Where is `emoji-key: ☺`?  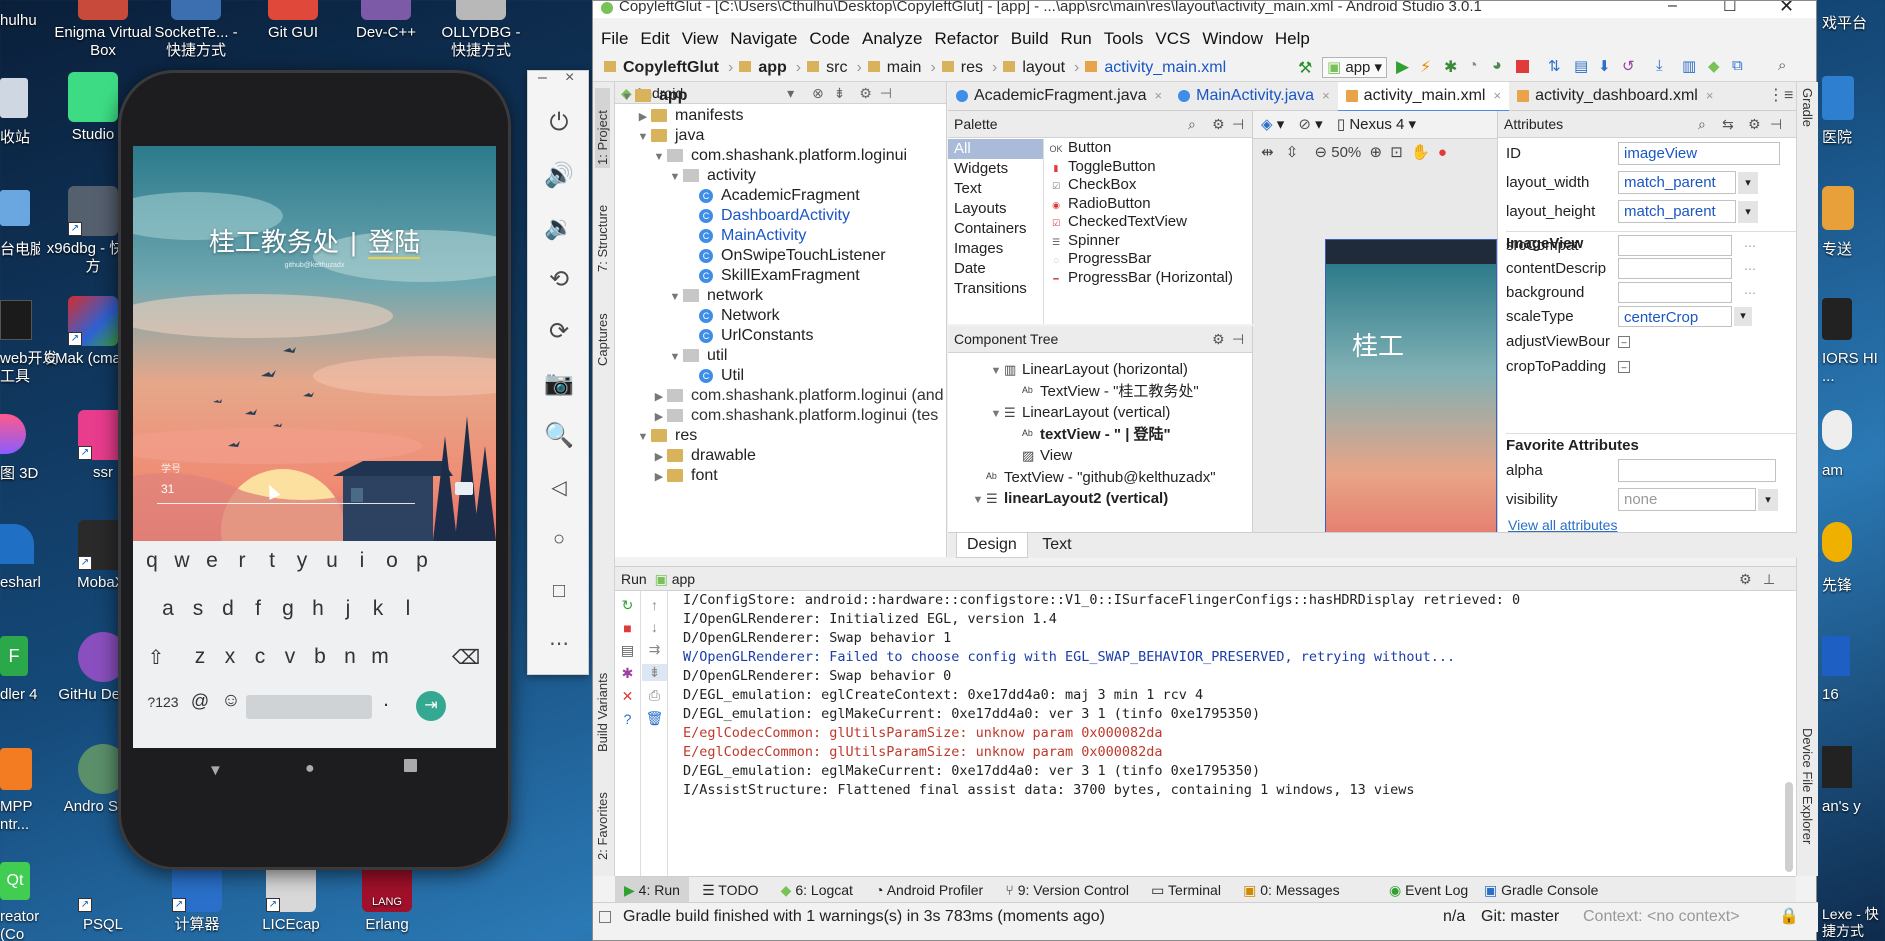
emoji-key: ☺ is located at coordinates (231, 701).